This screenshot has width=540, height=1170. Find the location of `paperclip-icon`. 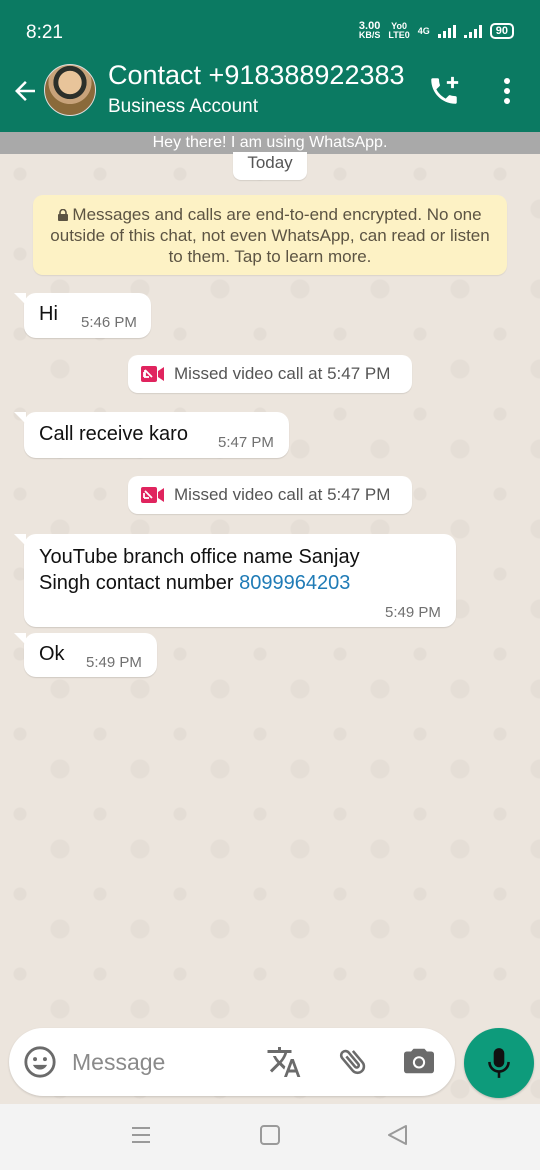

paperclip-icon is located at coordinates (353, 1061).